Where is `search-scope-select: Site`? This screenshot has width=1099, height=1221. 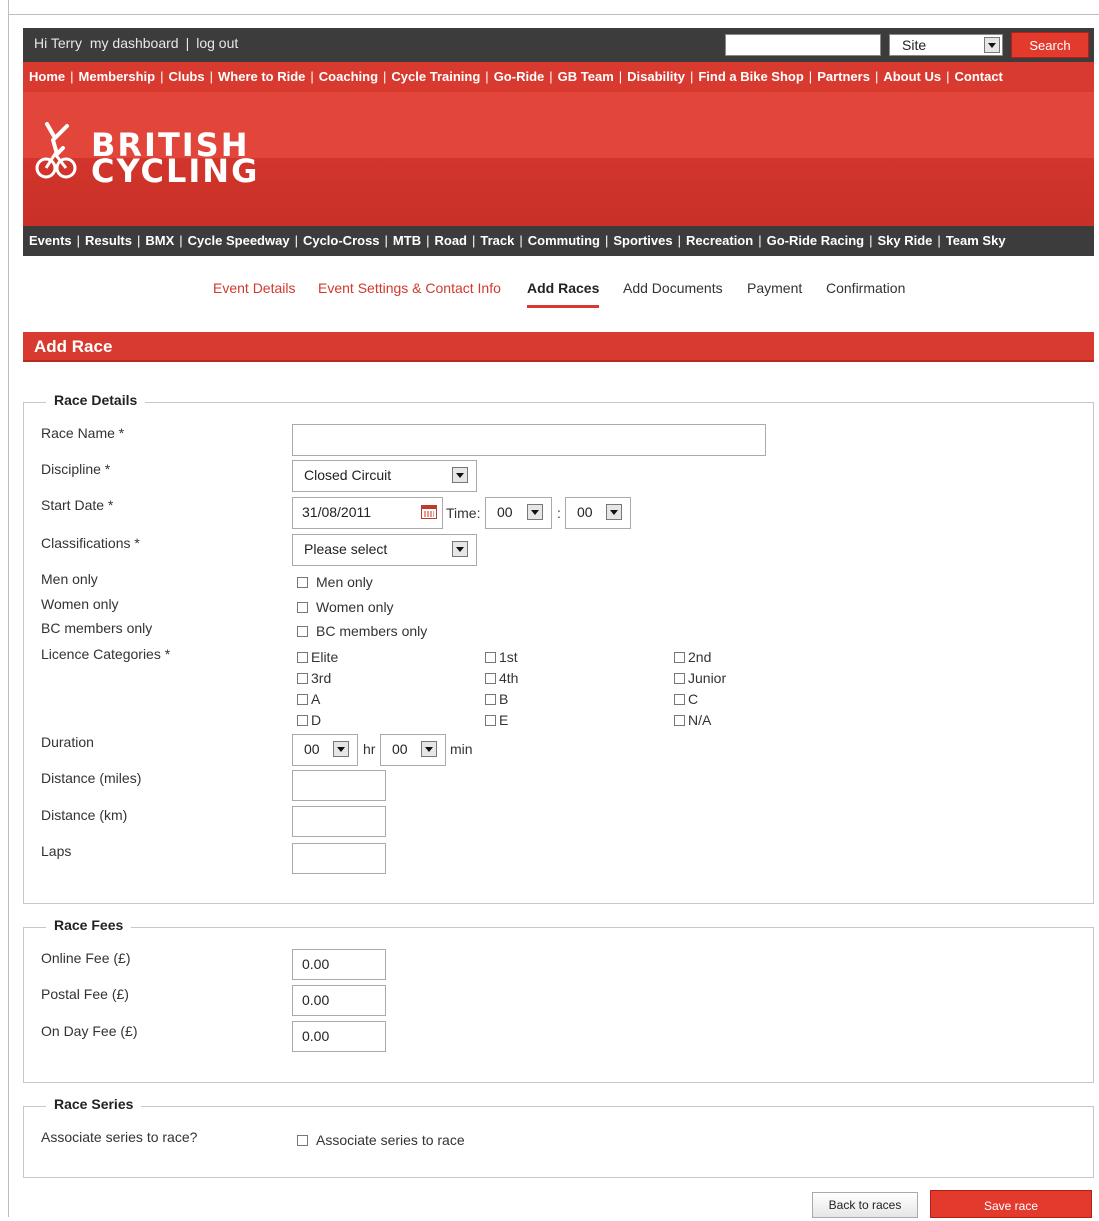
search-scope-select: Site is located at coordinates (946, 45).